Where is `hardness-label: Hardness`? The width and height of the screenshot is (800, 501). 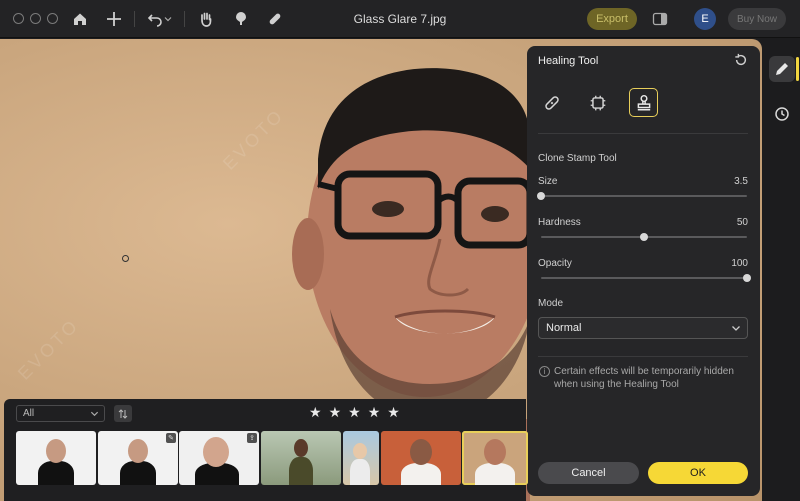
hardness-label: Hardness is located at coordinates (559, 222).